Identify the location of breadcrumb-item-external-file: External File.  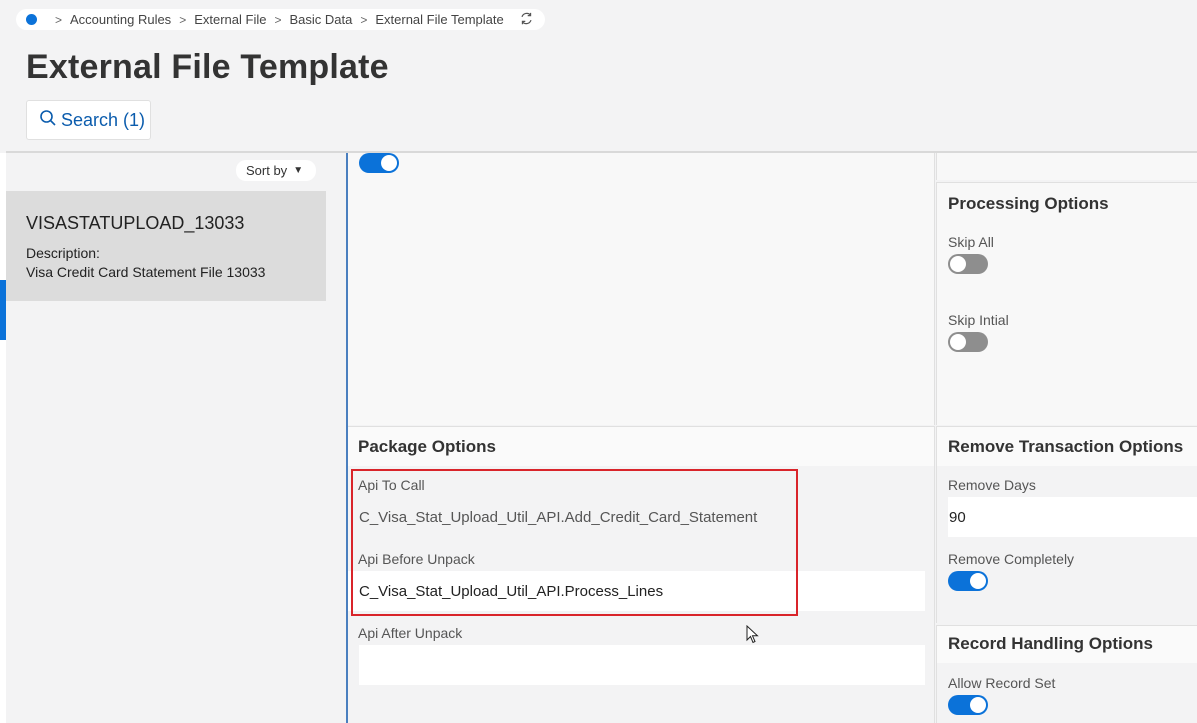
(230, 19).